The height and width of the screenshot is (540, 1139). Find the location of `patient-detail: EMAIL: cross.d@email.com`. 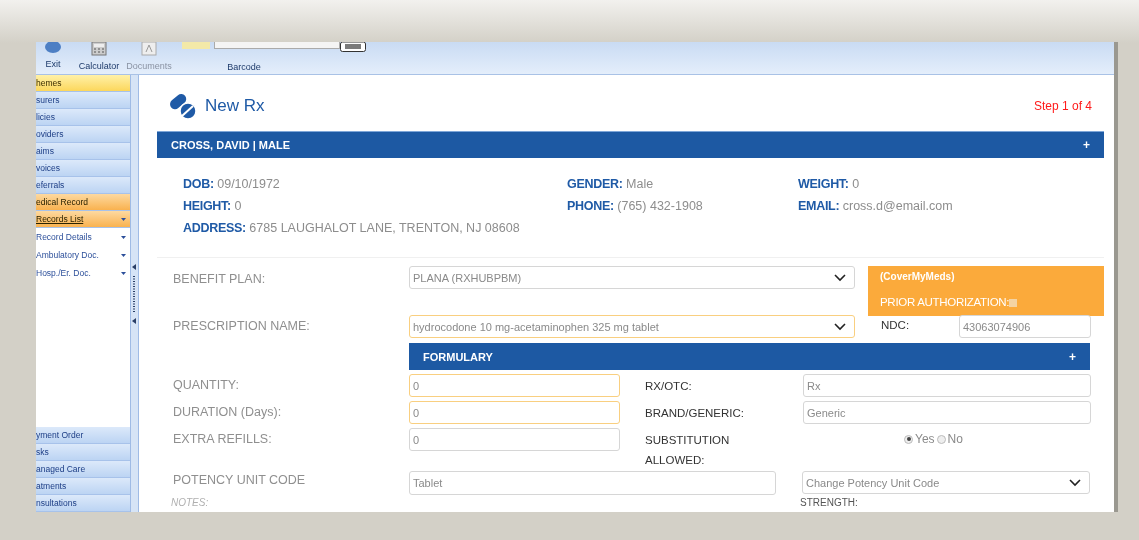

patient-detail: EMAIL: cross.d@email.com is located at coordinates (876, 206).